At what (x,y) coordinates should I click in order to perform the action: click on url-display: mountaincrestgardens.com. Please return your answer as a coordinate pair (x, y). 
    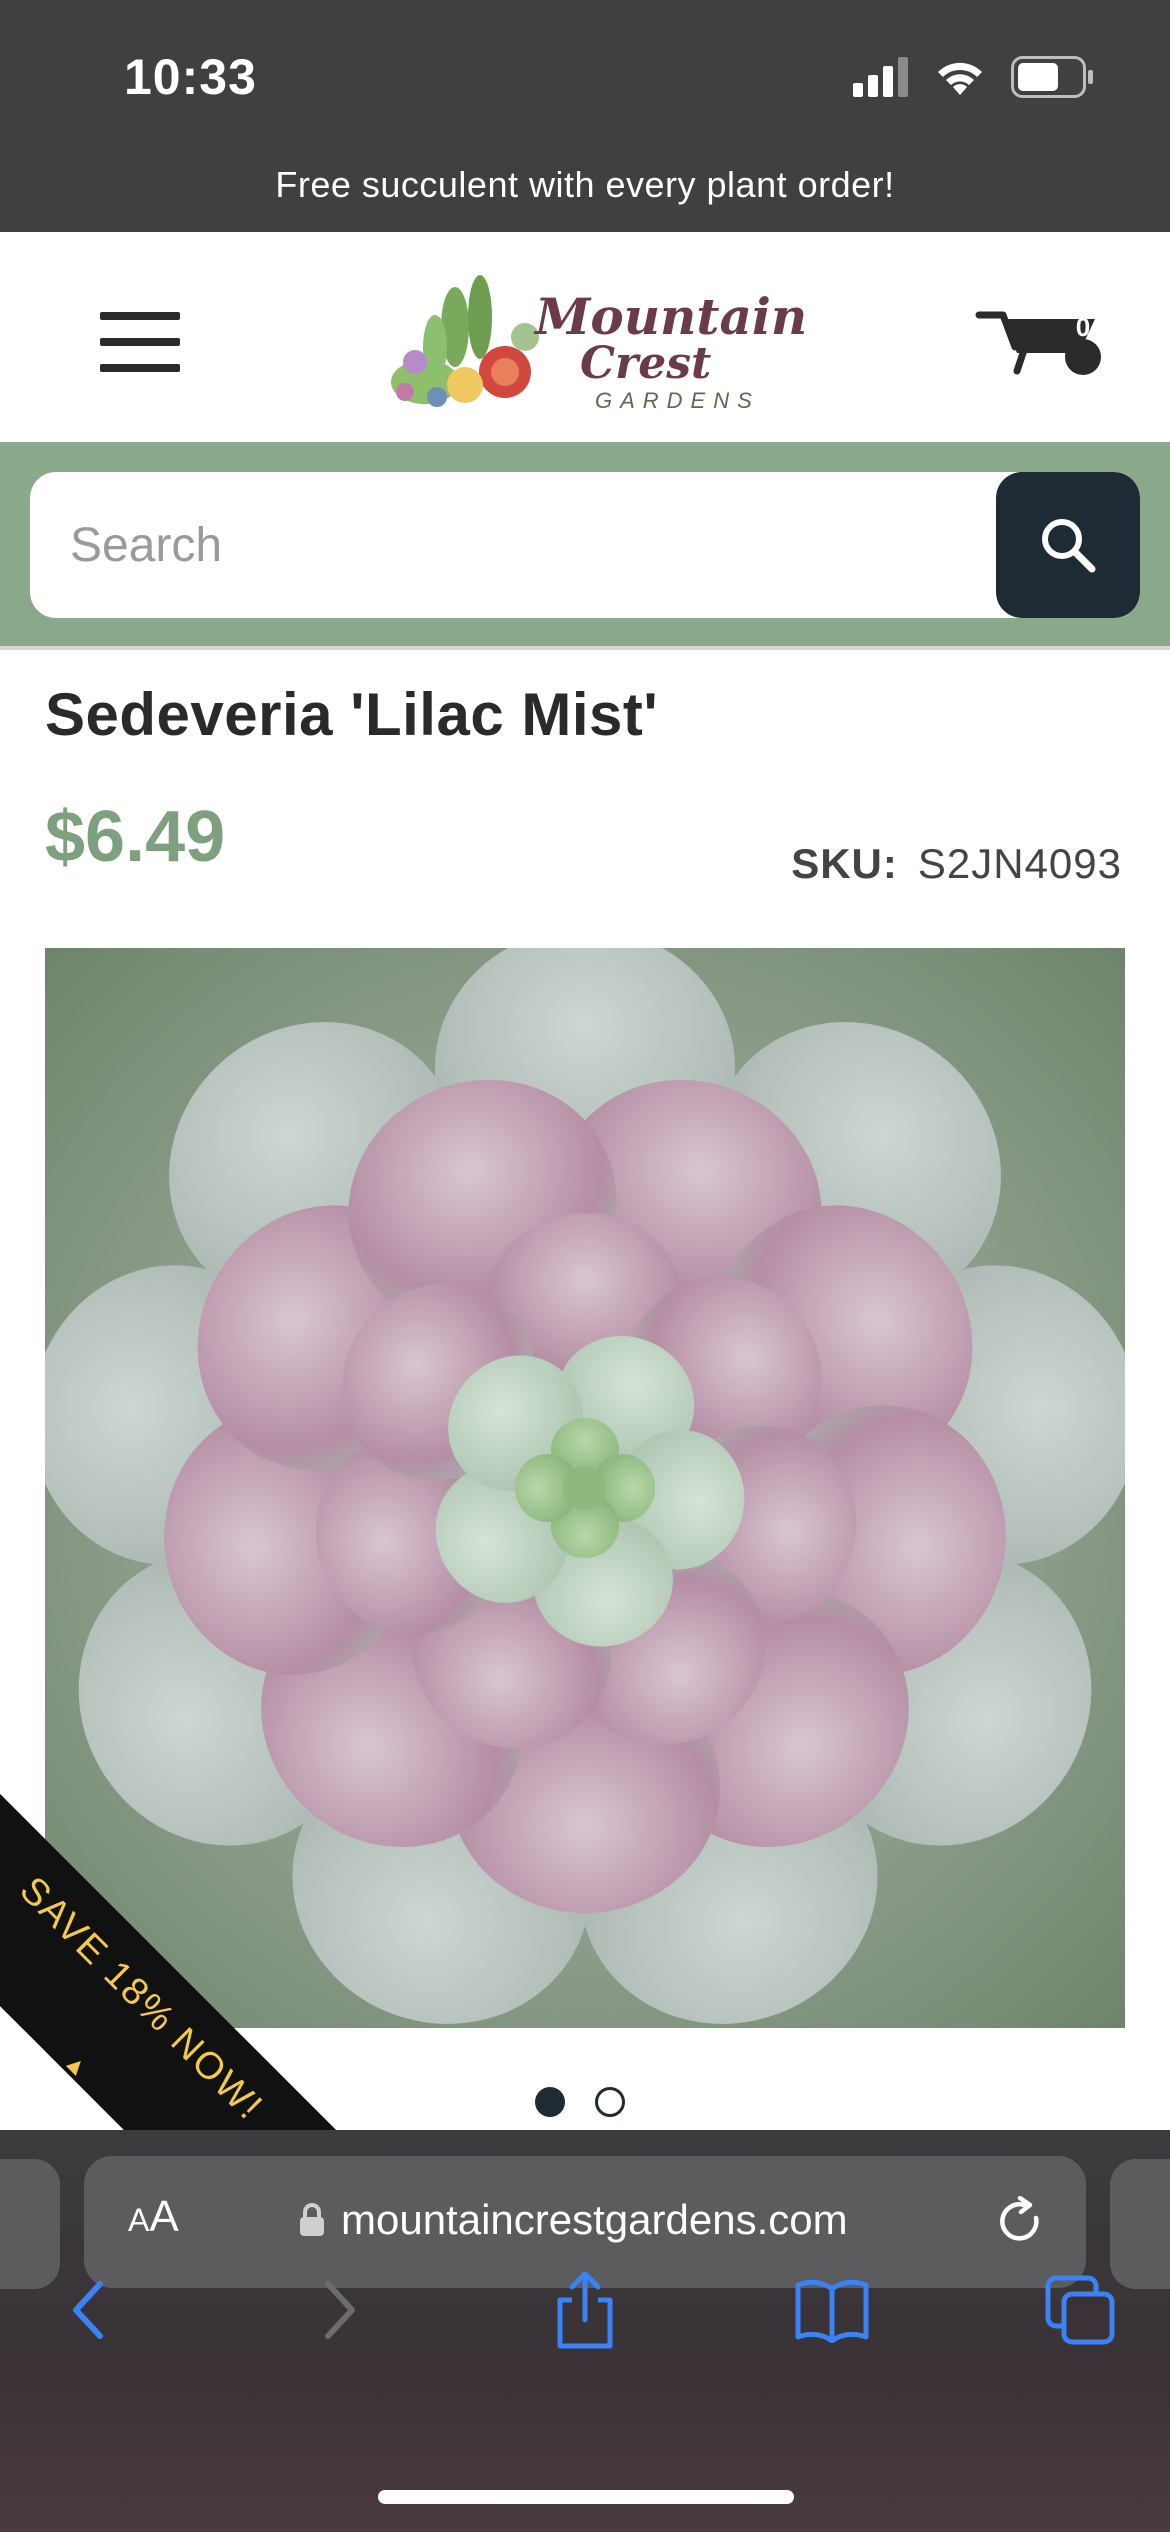
    Looking at the image, I should click on (573, 2220).